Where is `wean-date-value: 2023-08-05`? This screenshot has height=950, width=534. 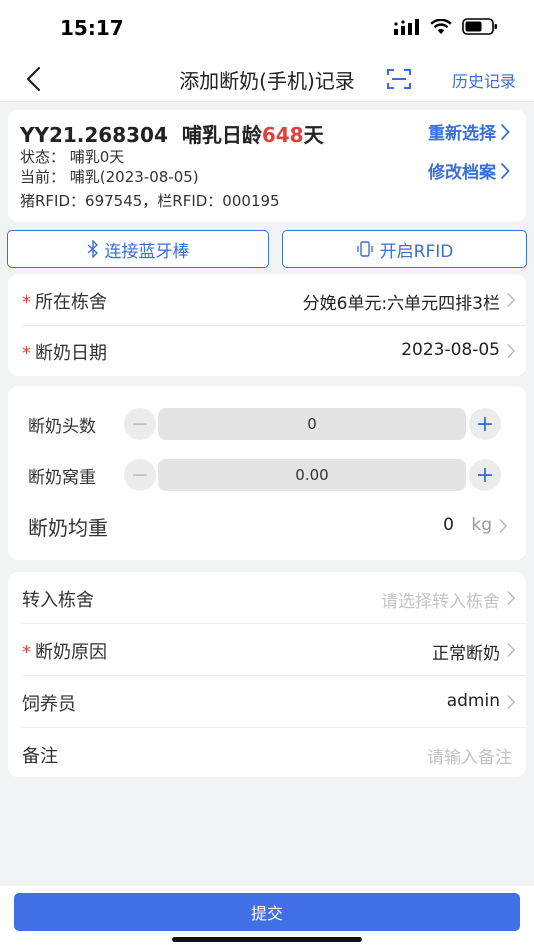 wean-date-value: 2023-08-05 is located at coordinates (450, 350).